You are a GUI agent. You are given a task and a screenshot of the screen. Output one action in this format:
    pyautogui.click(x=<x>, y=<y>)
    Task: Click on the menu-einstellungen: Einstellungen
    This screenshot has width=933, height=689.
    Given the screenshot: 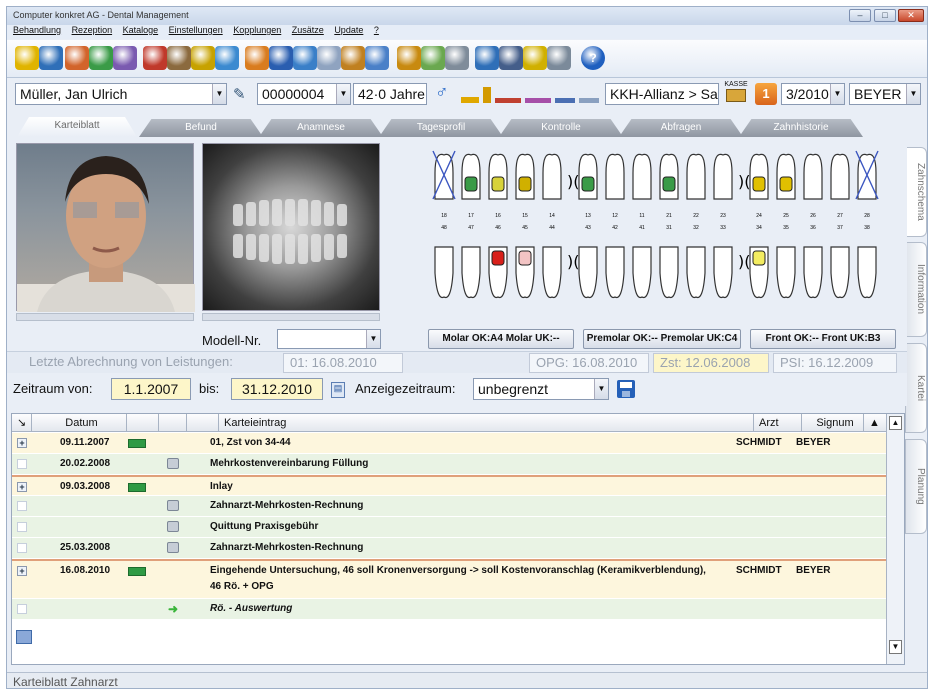 What is the action you would take?
    pyautogui.click(x=196, y=30)
    